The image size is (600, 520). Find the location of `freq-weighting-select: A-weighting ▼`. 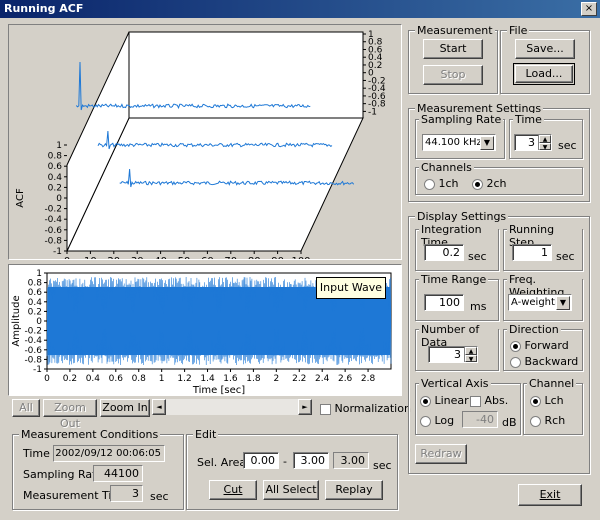

freq-weighting-select: A-weighting ▼ is located at coordinates (540, 302).